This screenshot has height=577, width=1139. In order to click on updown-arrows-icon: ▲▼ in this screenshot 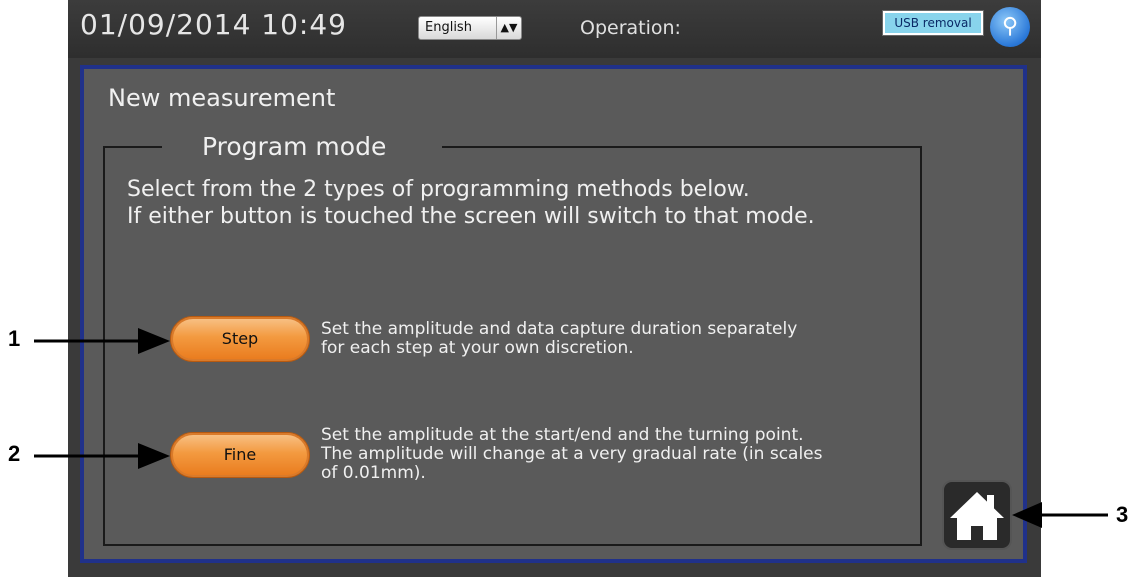, I will do `click(508, 28)`.